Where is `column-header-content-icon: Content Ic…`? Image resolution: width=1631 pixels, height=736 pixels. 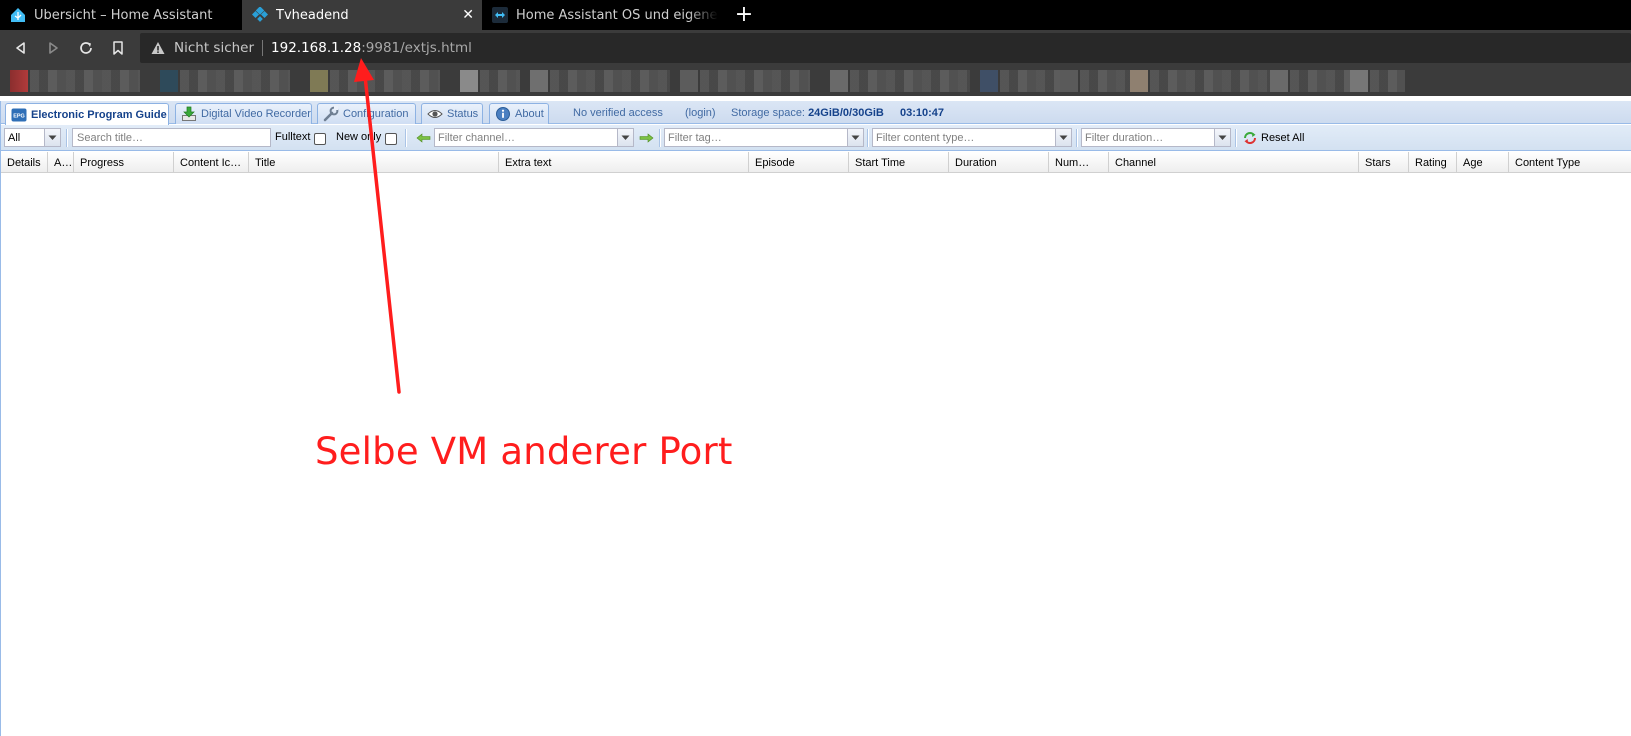 column-header-content-icon: Content Ic… is located at coordinates (211, 162).